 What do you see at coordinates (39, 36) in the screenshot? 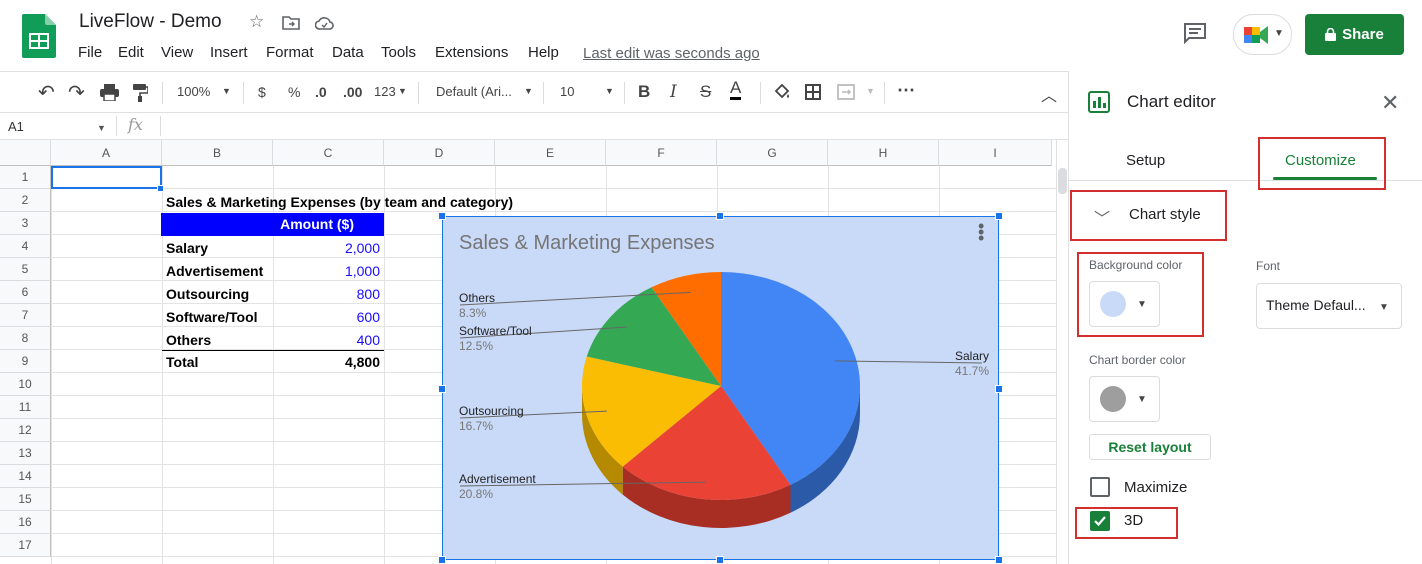
I see `sheets-logo-icon` at bounding box center [39, 36].